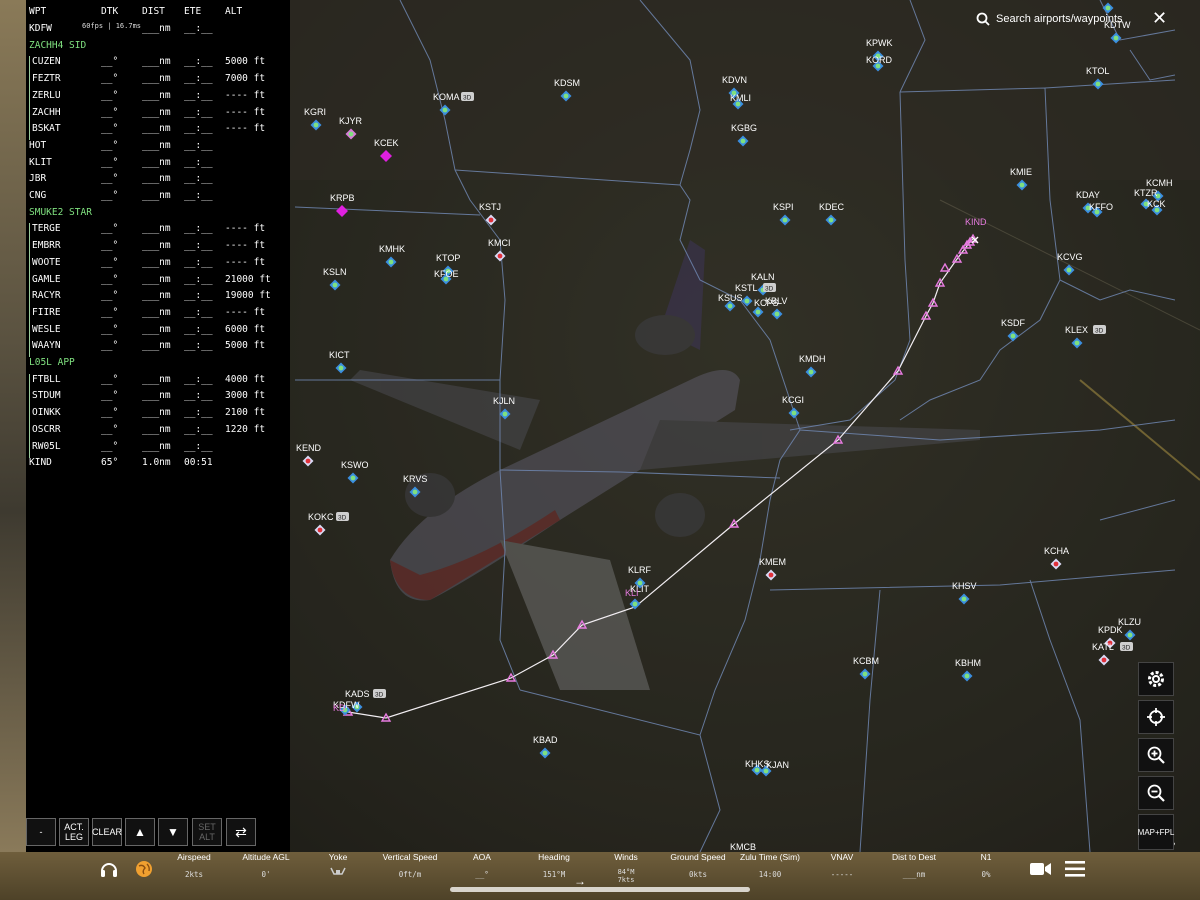 This screenshot has height=900, width=1200. Describe the element at coordinates (1101, 210) in the screenshot. I see `airport-kffo: KFFO` at that location.